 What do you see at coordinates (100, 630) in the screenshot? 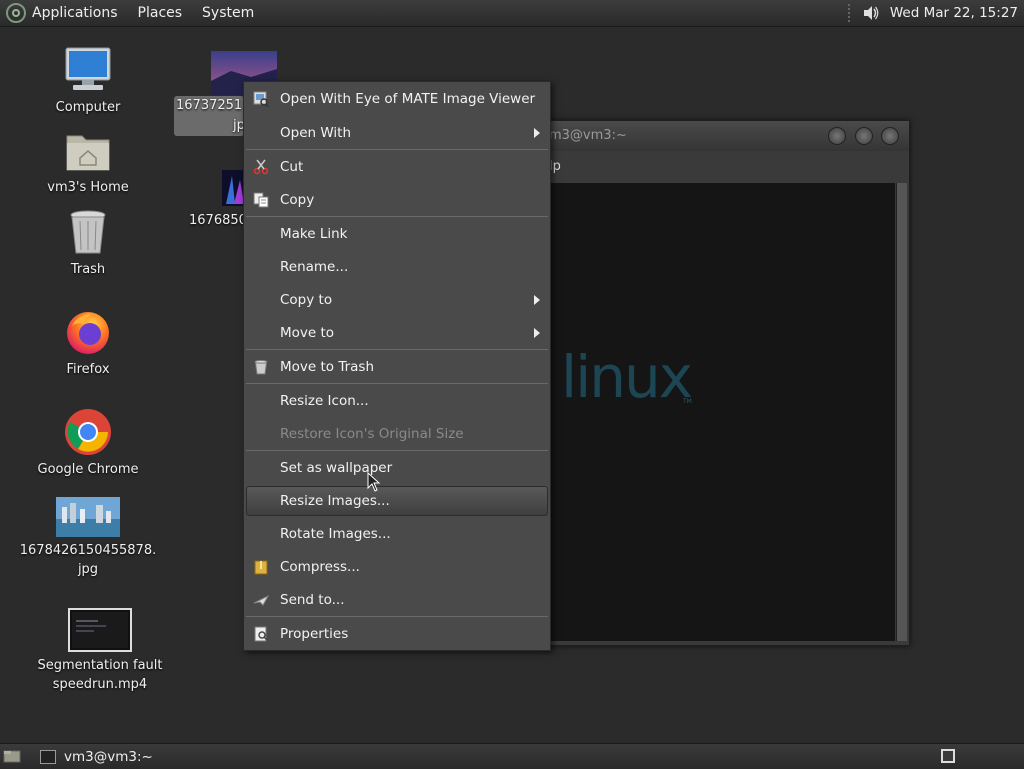
I see `video-thumbnail-icon` at bounding box center [100, 630].